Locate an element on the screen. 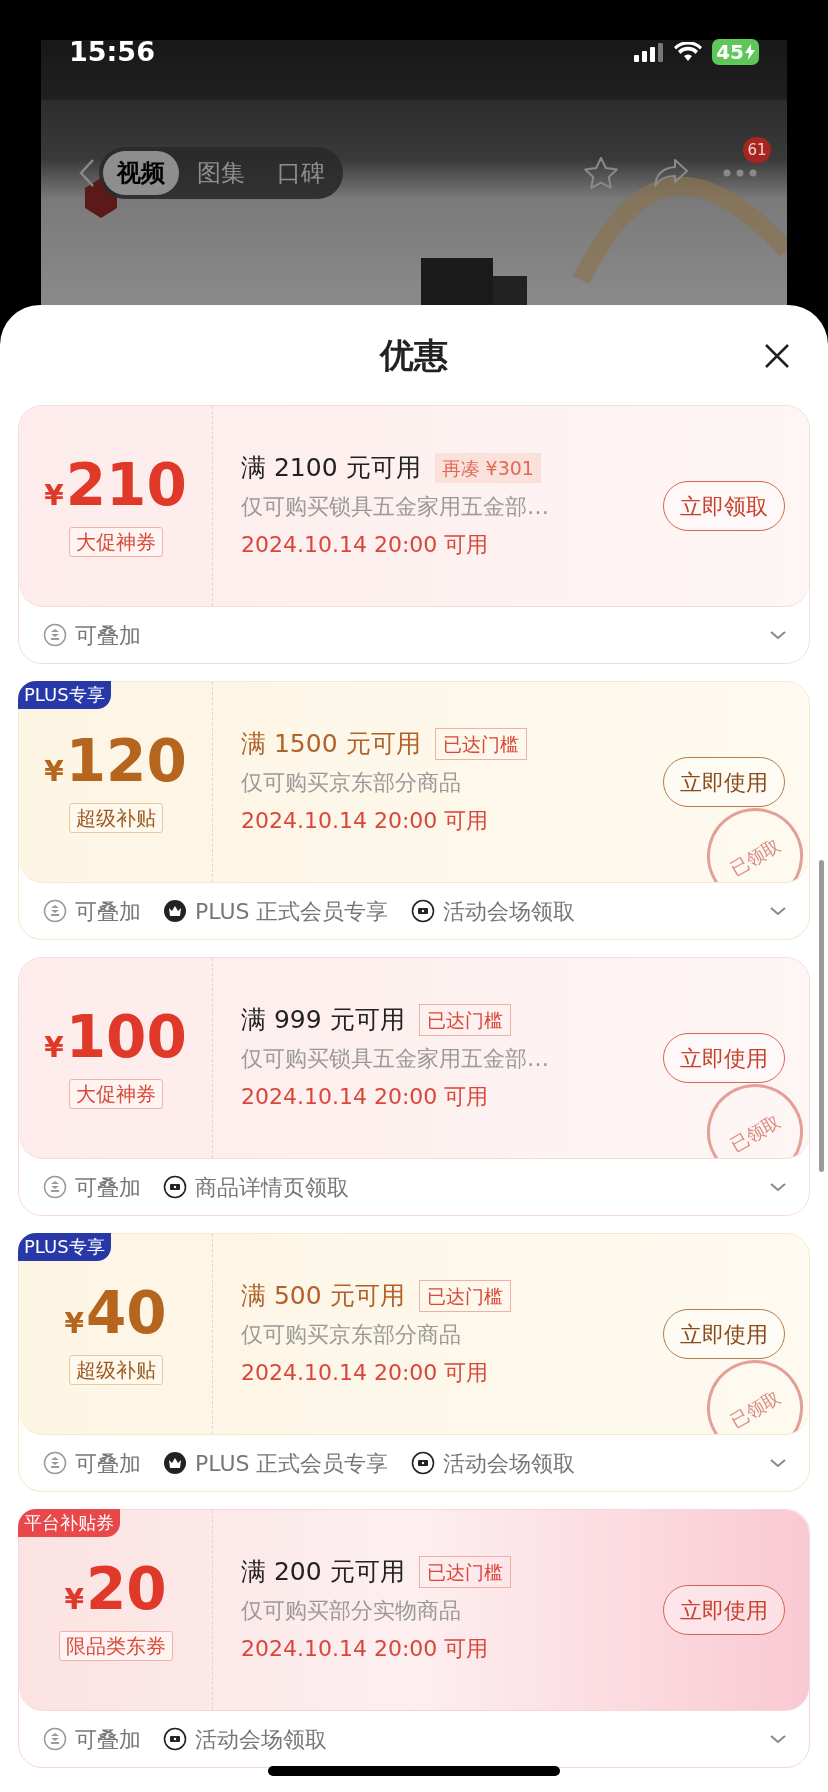  coupon-amount: 100 is located at coordinates (126, 1036).